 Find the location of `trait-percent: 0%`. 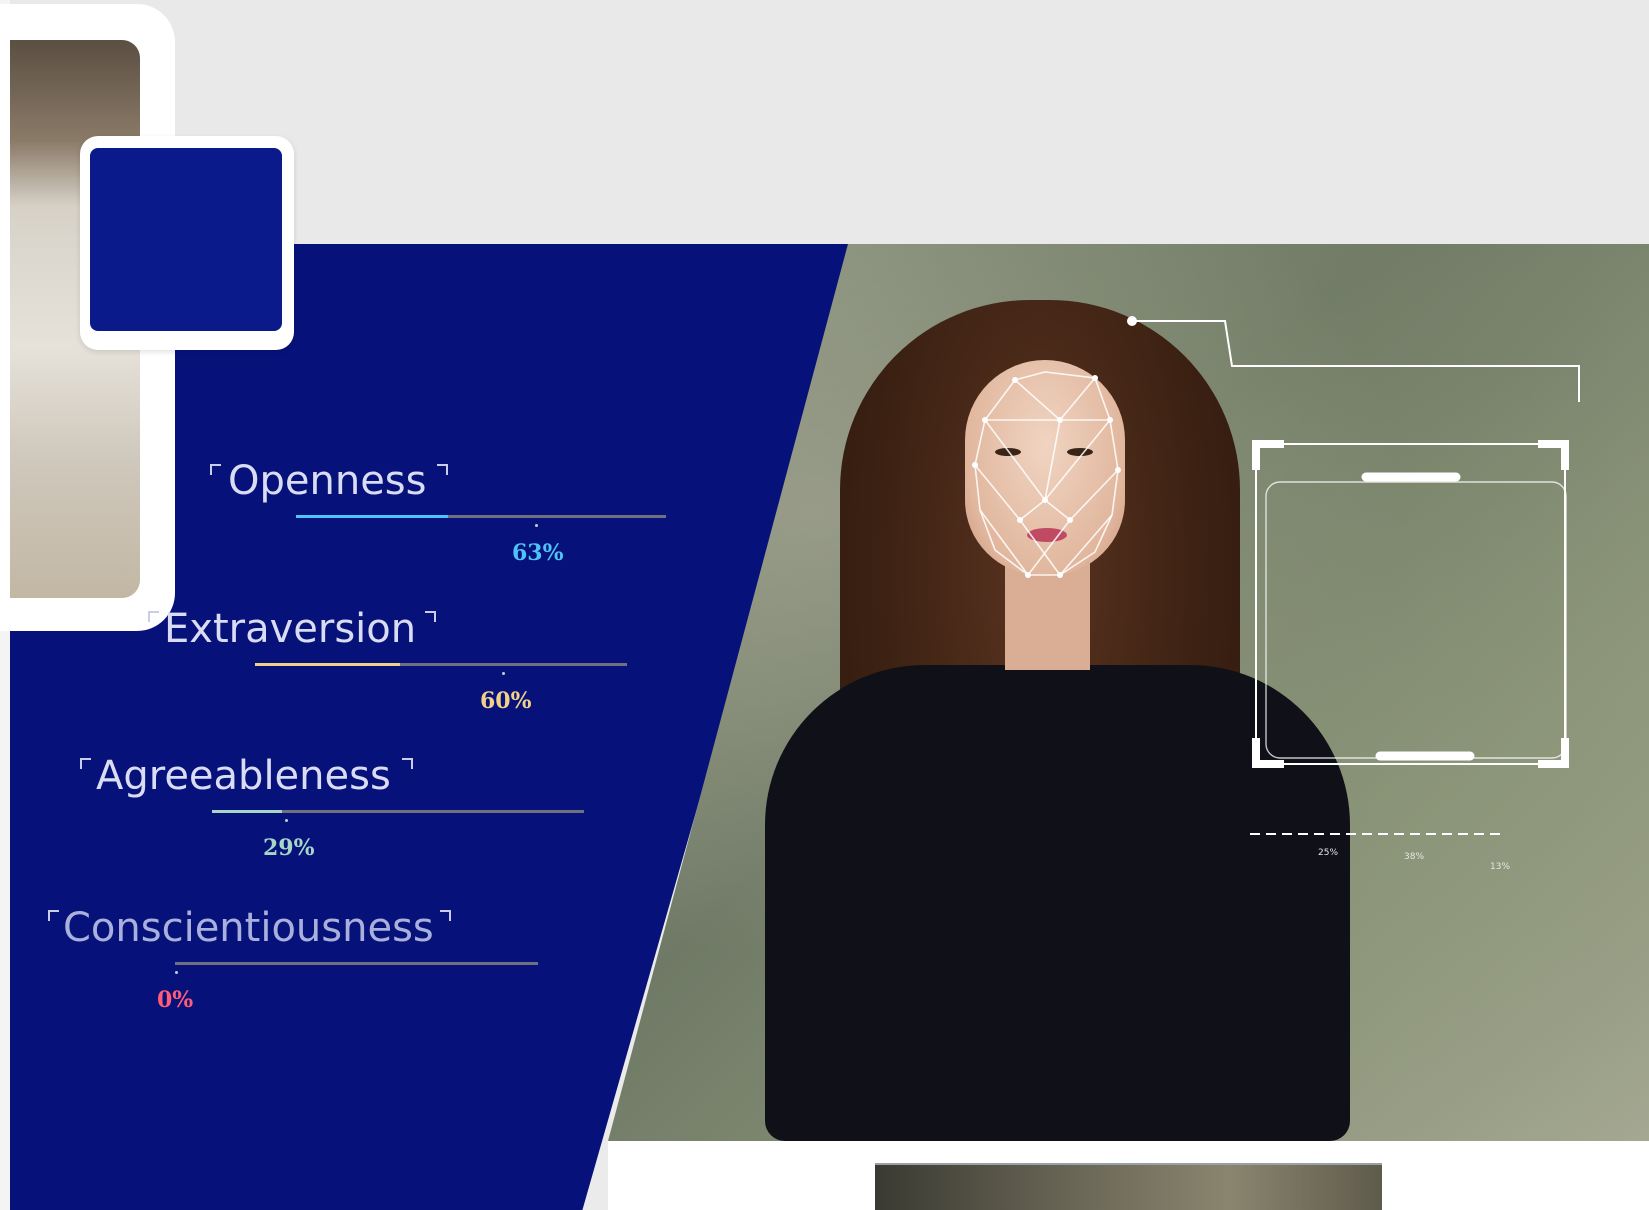

trait-percent: 0% is located at coordinates (175, 1000).